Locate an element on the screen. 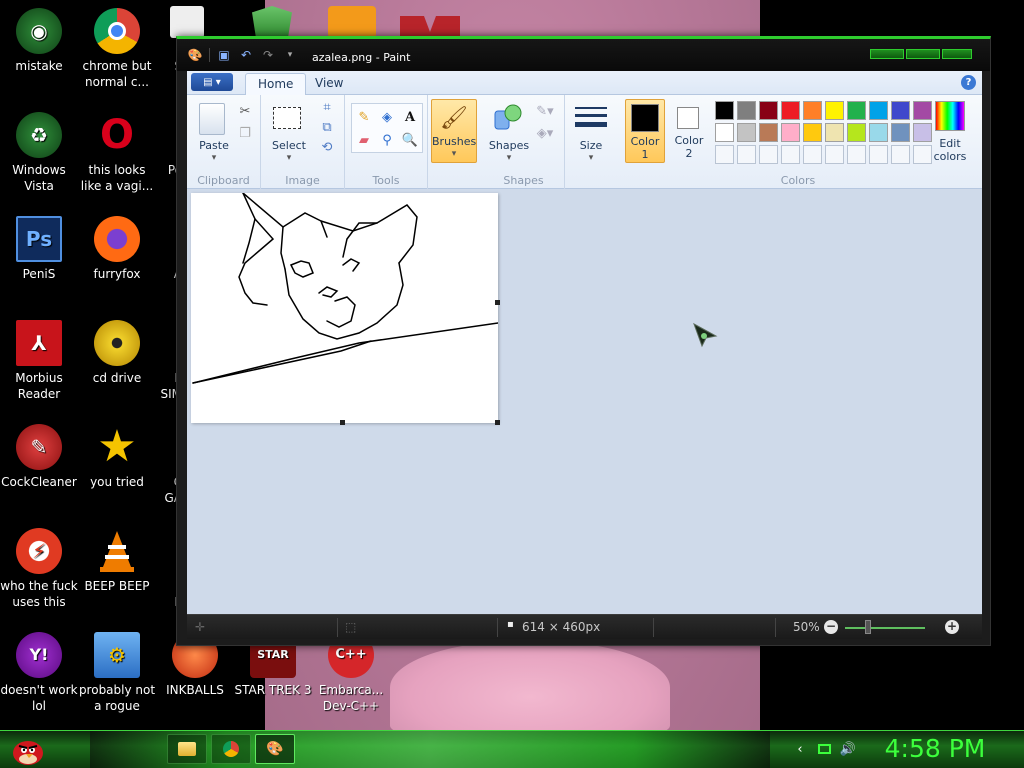 This screenshot has width=1024, height=768. resize-handle-bottom is located at coordinates (342, 422).